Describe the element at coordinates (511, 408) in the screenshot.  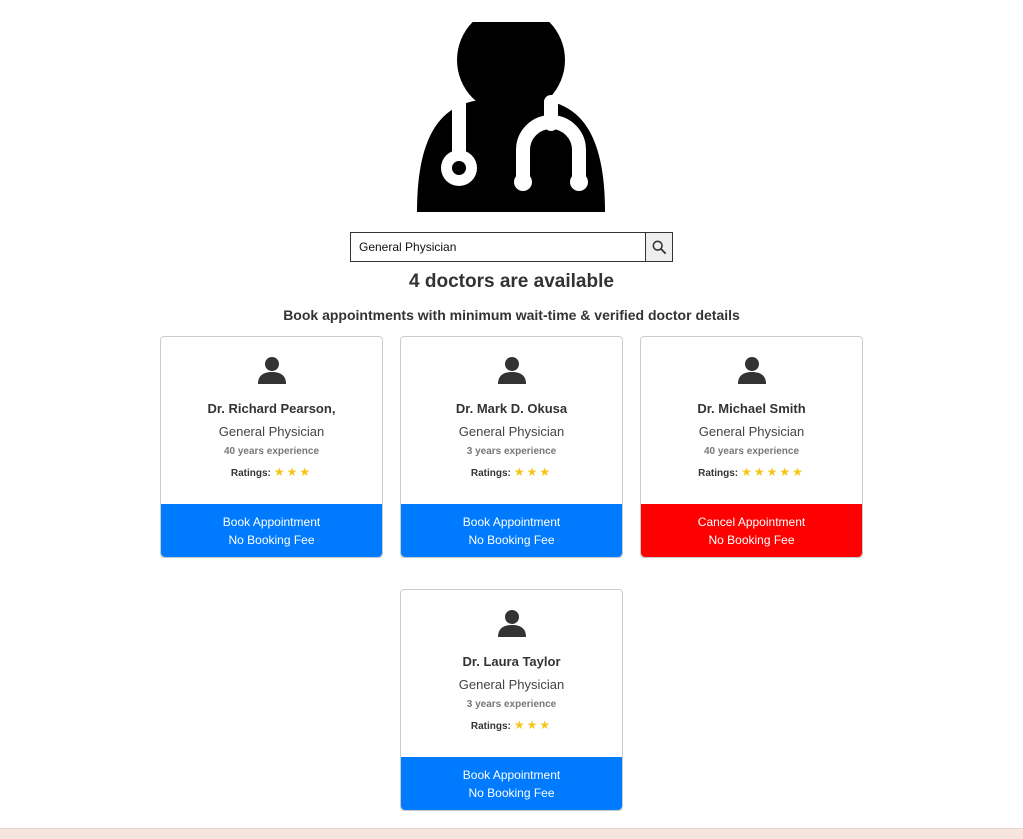
I see `doctor-name: Dr. Mark D. Okusa` at that location.